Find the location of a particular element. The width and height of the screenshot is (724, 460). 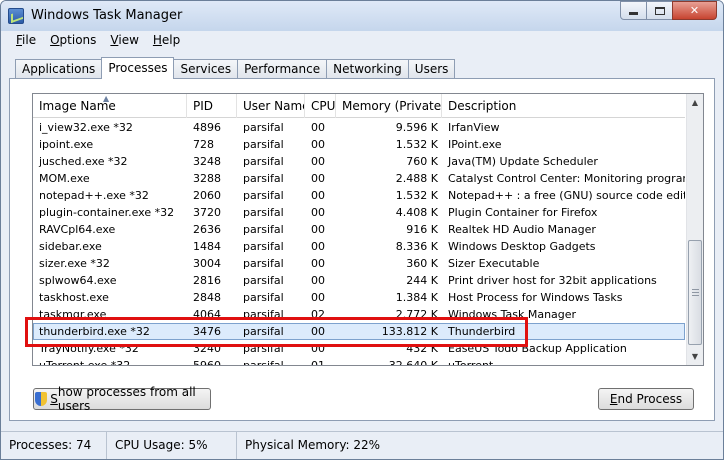

tab-applications: Applications is located at coordinates (59, 69).